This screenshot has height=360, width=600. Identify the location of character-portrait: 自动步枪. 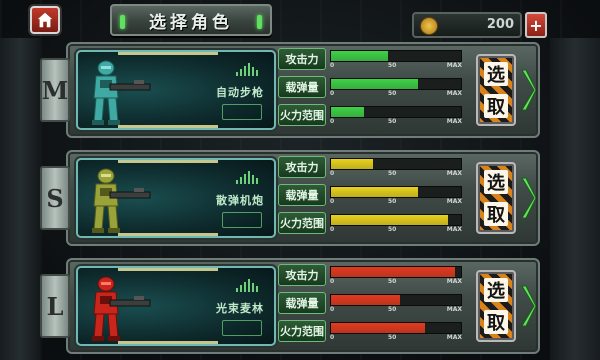
(176, 90).